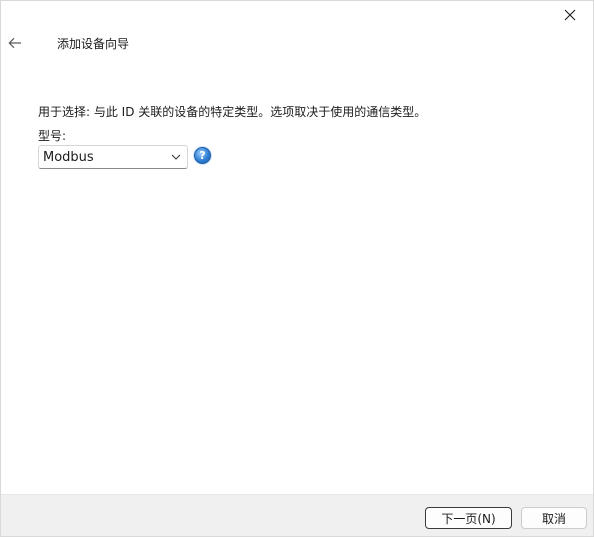  I want to click on close-button, so click(570, 15).